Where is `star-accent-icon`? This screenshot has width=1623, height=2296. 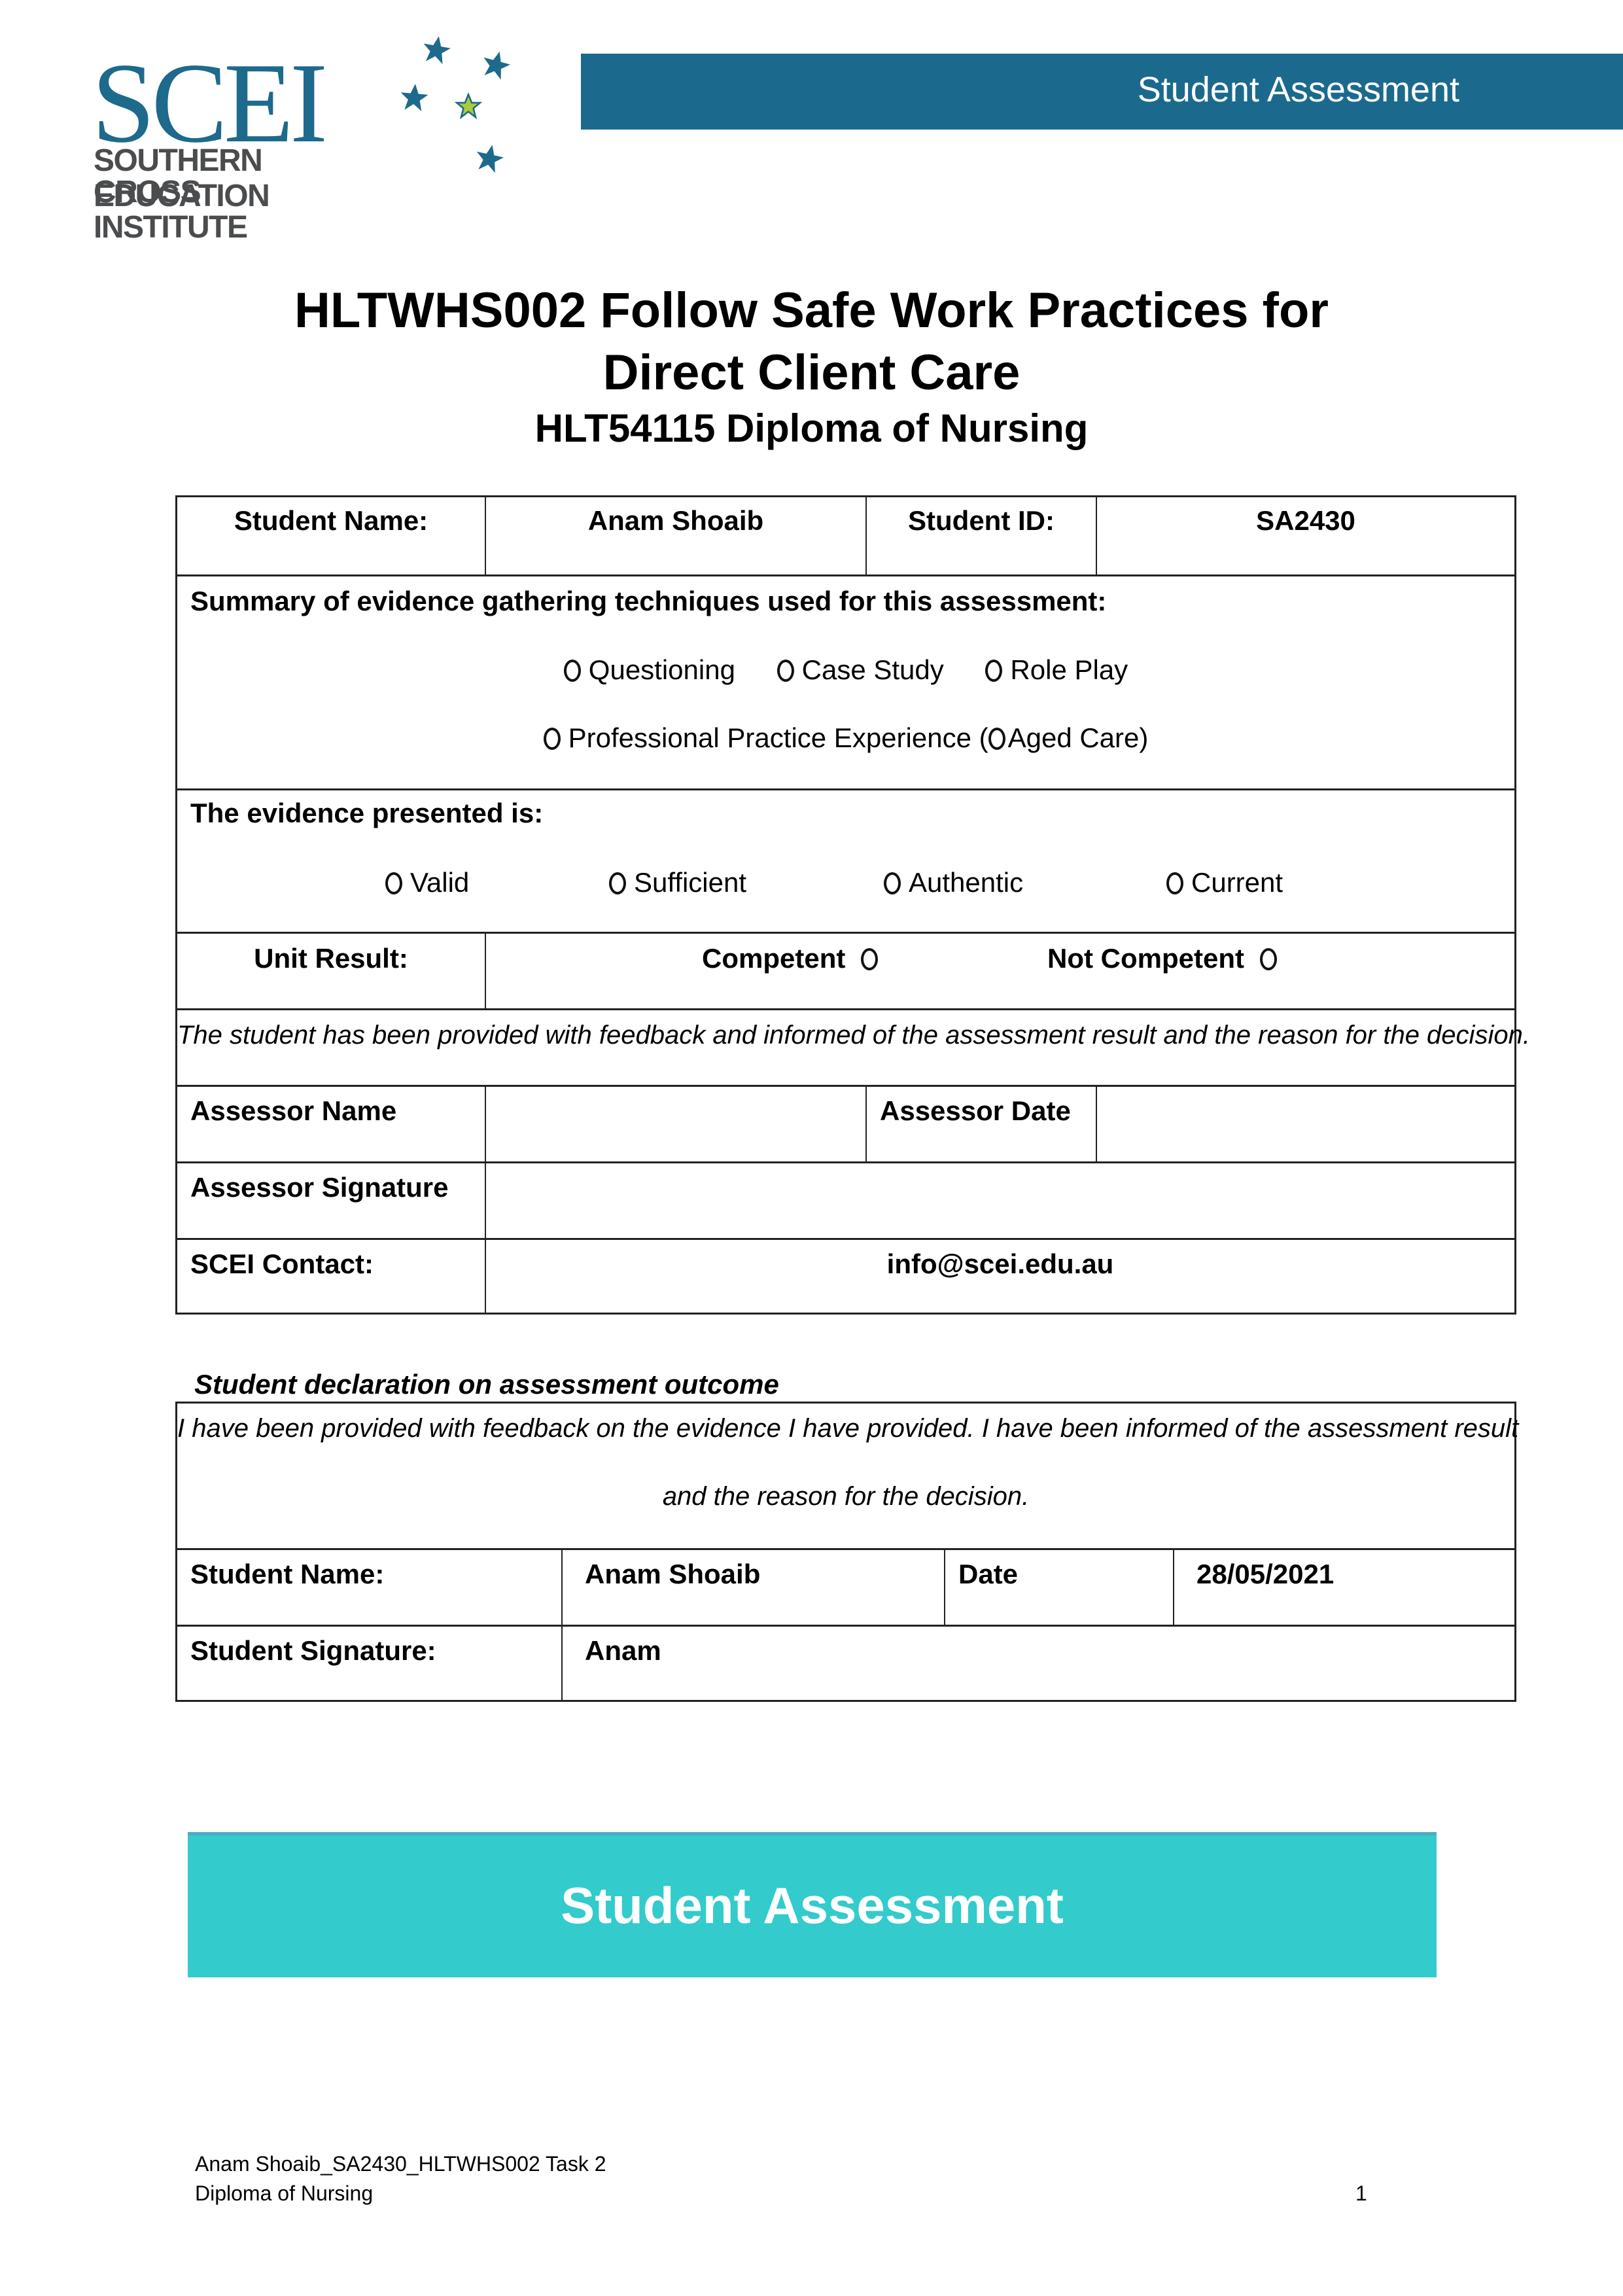
star-accent-icon is located at coordinates (468, 106).